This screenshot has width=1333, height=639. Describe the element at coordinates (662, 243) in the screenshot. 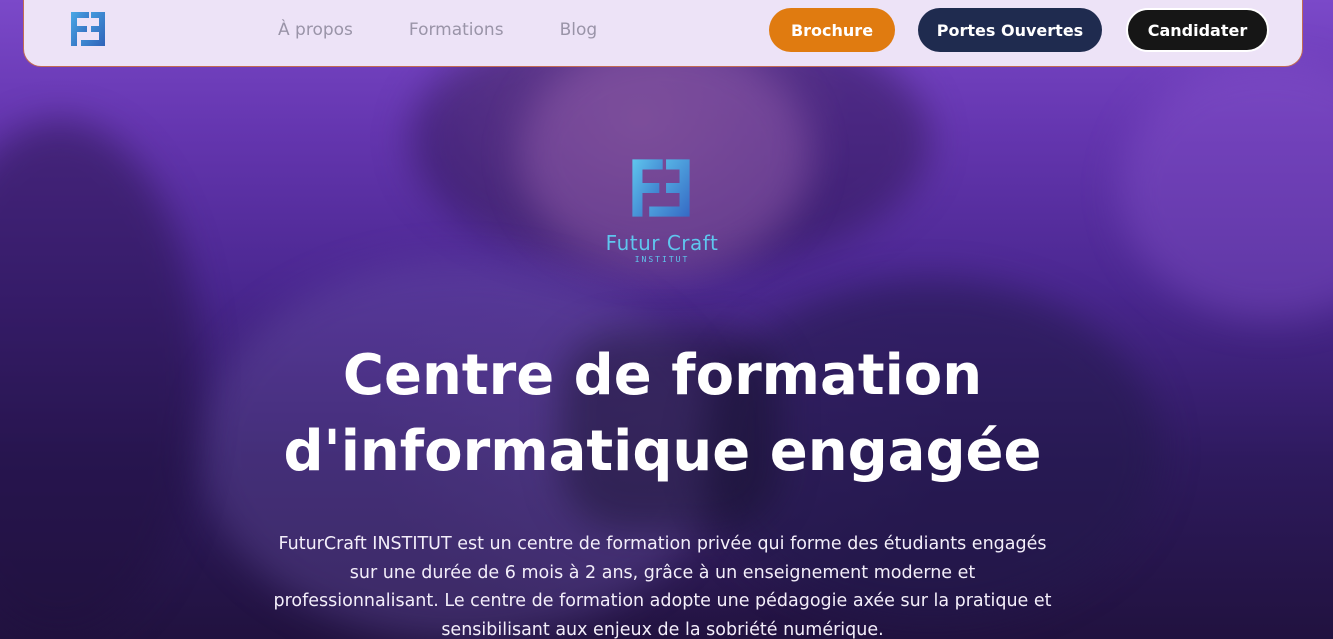

I see `brand-name: Futur Craft` at that location.